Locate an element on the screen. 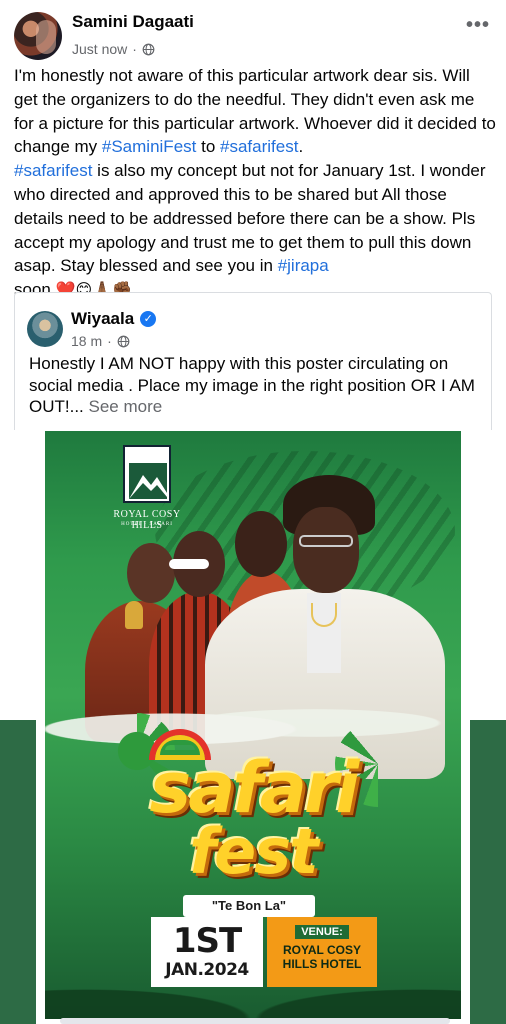 The height and width of the screenshot is (1024, 506). venue-name: ROYAL COSY HILLS HOTEL is located at coordinates (322, 957).